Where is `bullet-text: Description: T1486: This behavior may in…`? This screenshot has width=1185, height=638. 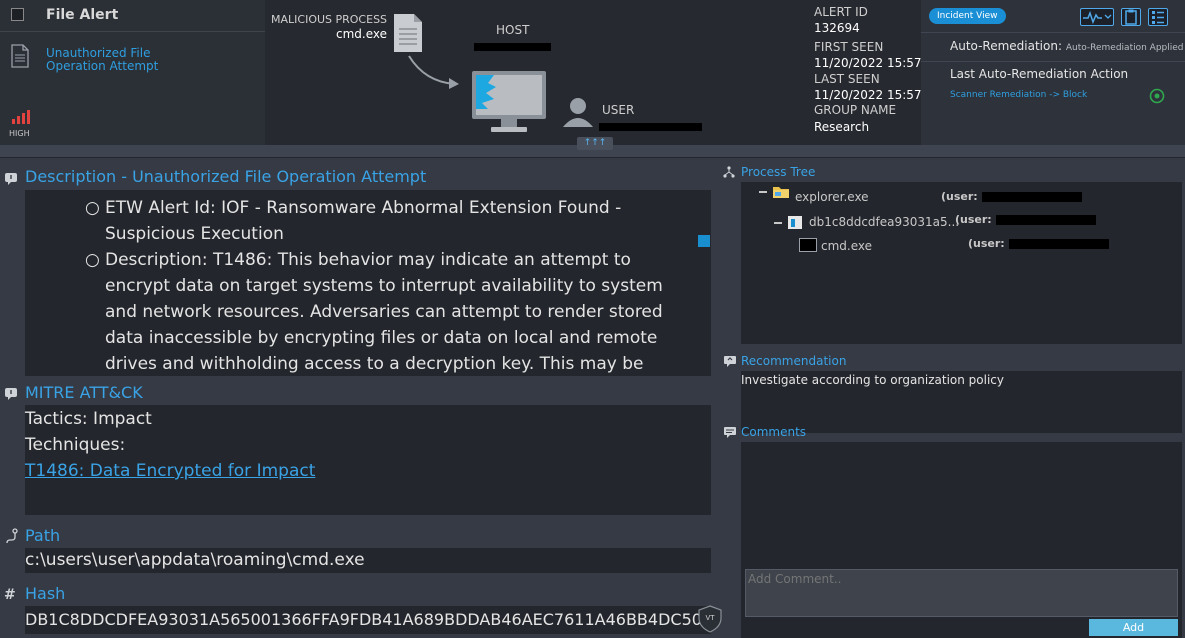
bullet-text: Description: T1486: This behavior may in… is located at coordinates (384, 312).